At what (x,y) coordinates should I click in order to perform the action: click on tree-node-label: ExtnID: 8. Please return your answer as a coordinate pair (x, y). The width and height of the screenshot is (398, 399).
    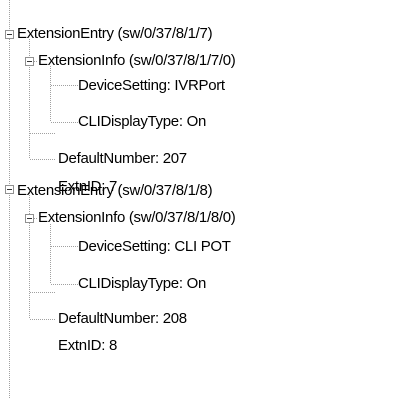
    Looking at the image, I should click on (87, 345).